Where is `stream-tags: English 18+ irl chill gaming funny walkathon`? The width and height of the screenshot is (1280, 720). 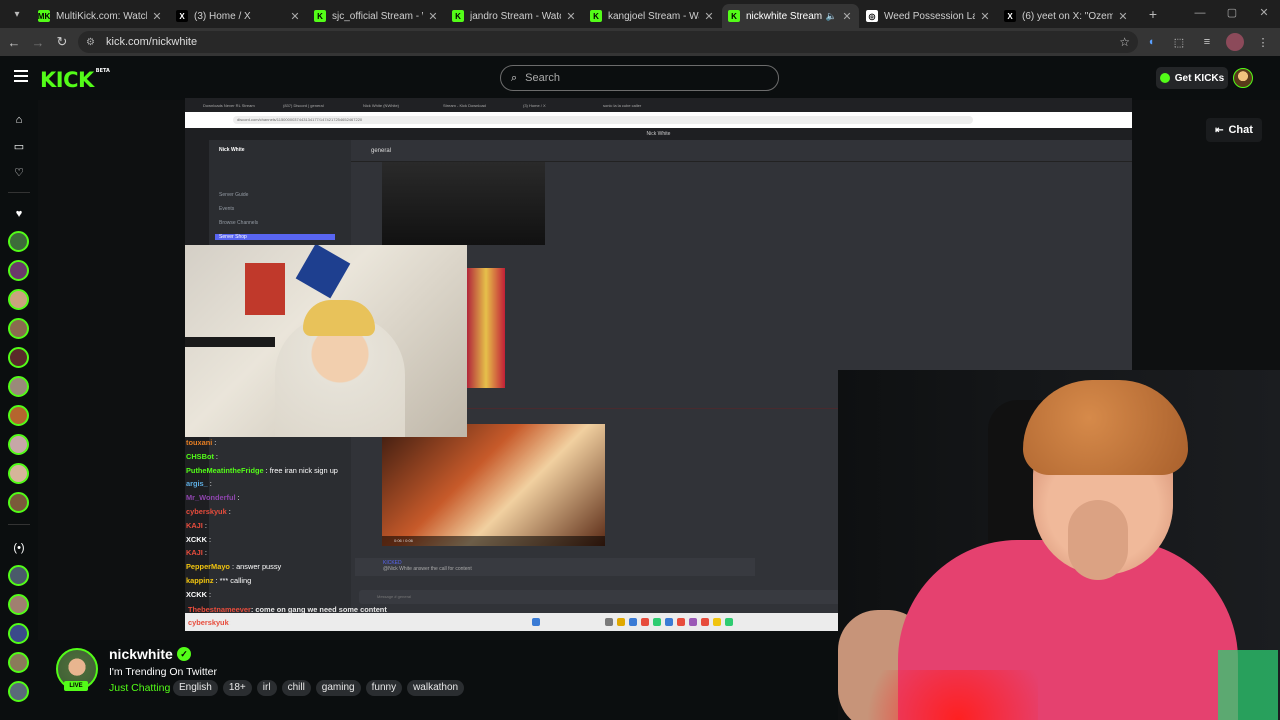
stream-tags: English 18+ irl chill gaming funny walkathon is located at coordinates (319, 688).